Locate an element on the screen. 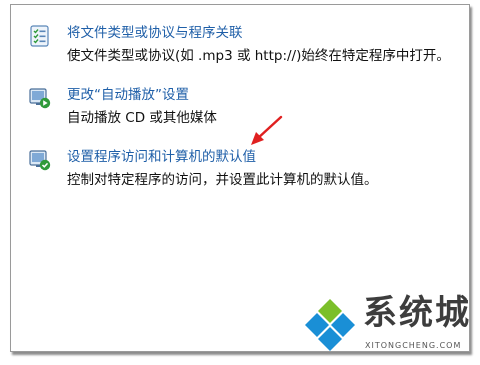  watermark-domain-text: XITONGCHENG.COM is located at coordinates (413, 345).